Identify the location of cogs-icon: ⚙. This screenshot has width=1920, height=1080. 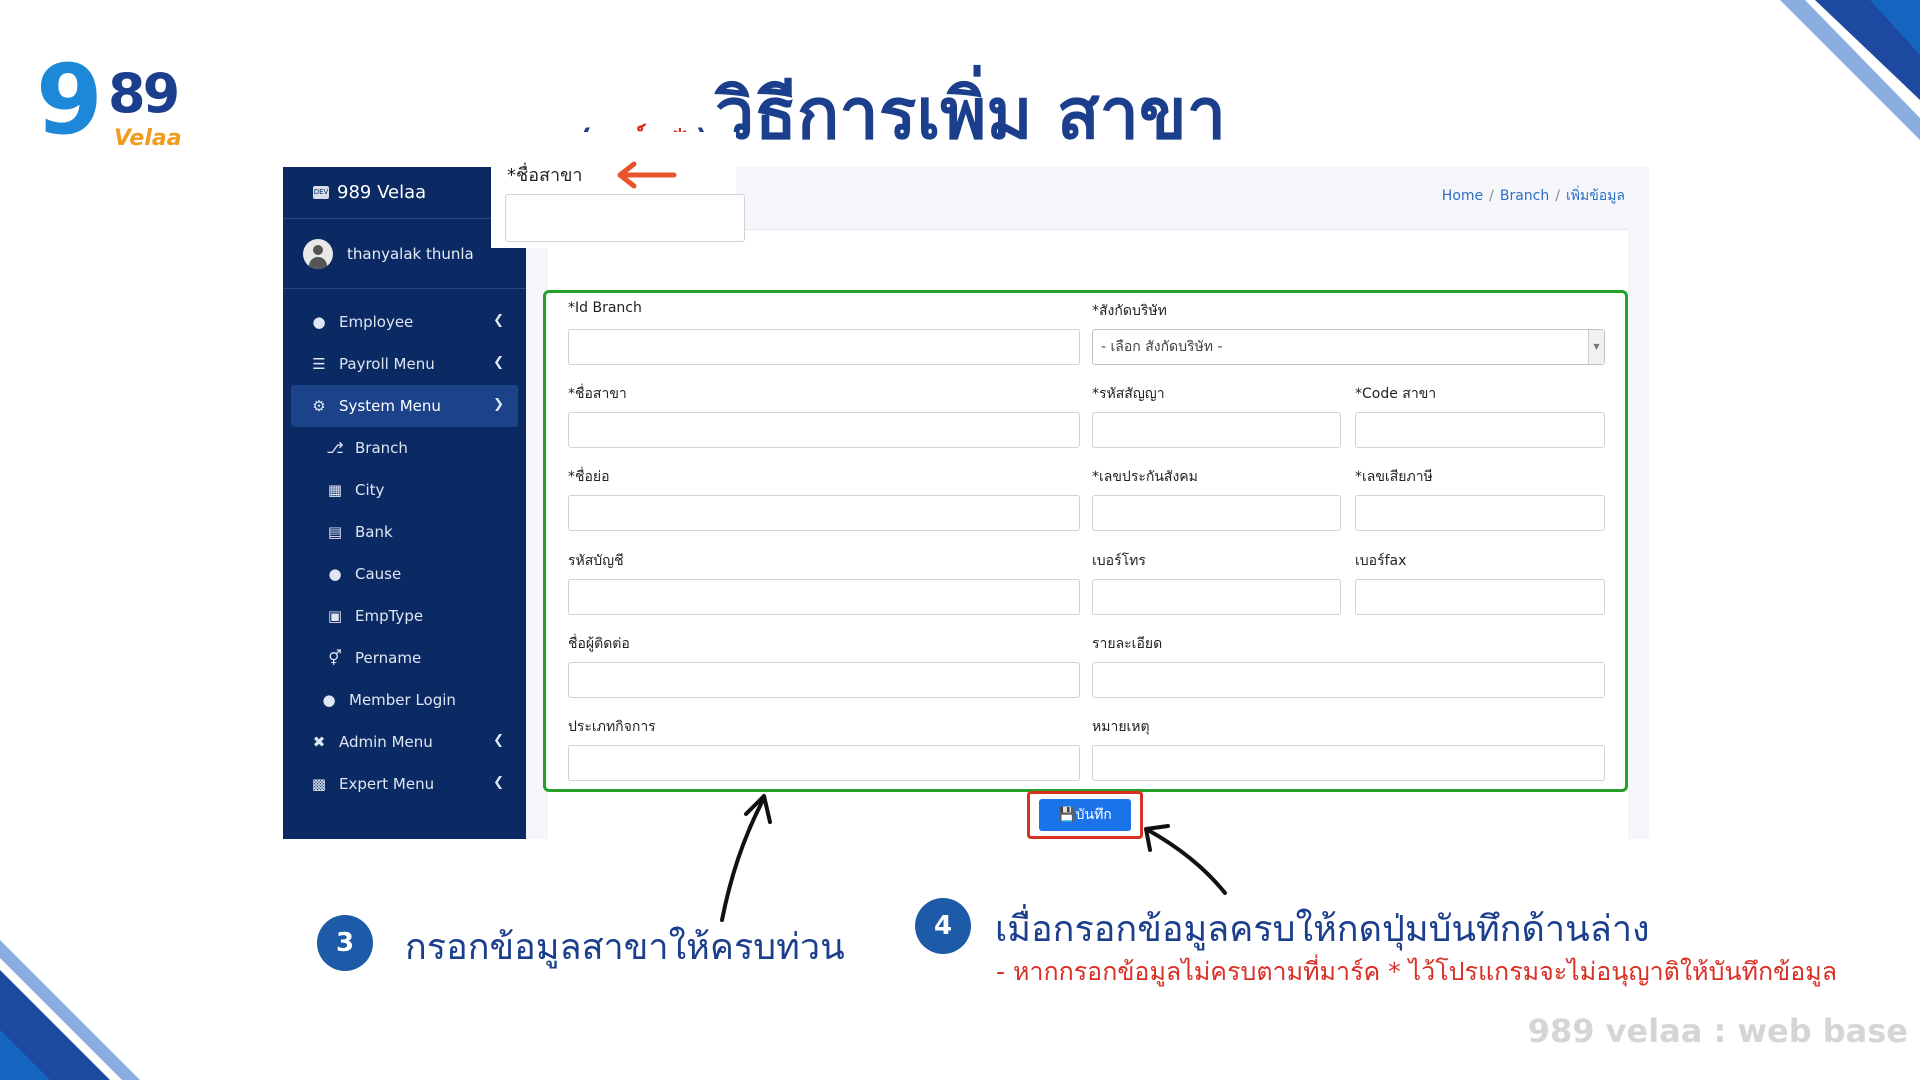
(319, 406).